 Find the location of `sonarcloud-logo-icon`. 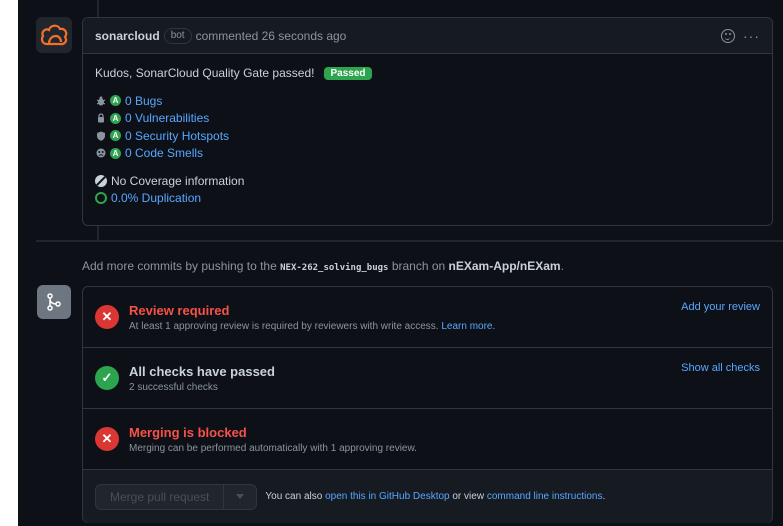

sonarcloud-logo-icon is located at coordinates (54, 35).